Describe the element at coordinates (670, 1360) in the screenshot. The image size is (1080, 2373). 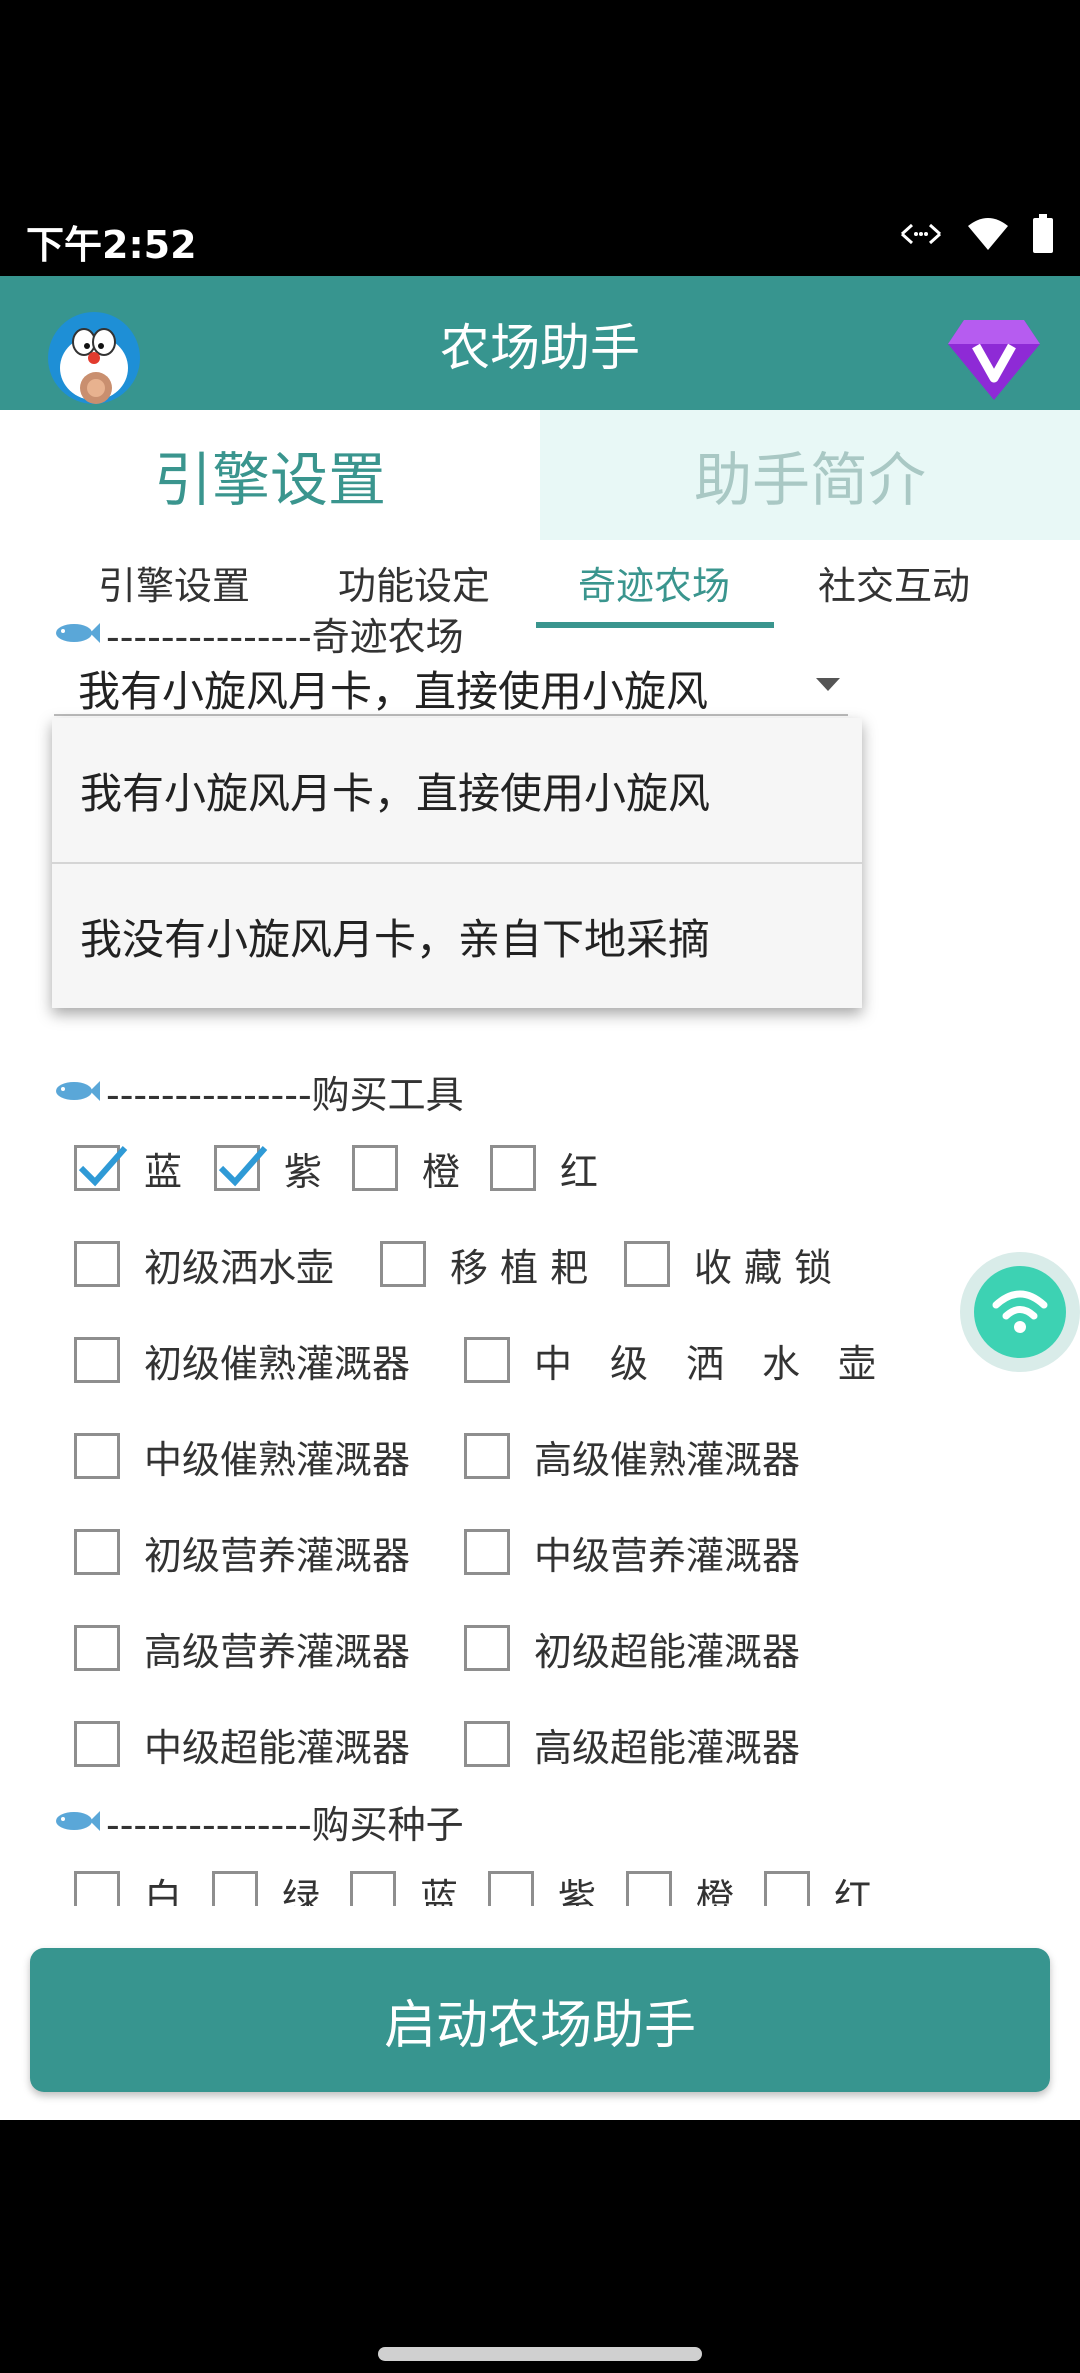
I see `tool-item: 中 级 洒 水 壶` at that location.